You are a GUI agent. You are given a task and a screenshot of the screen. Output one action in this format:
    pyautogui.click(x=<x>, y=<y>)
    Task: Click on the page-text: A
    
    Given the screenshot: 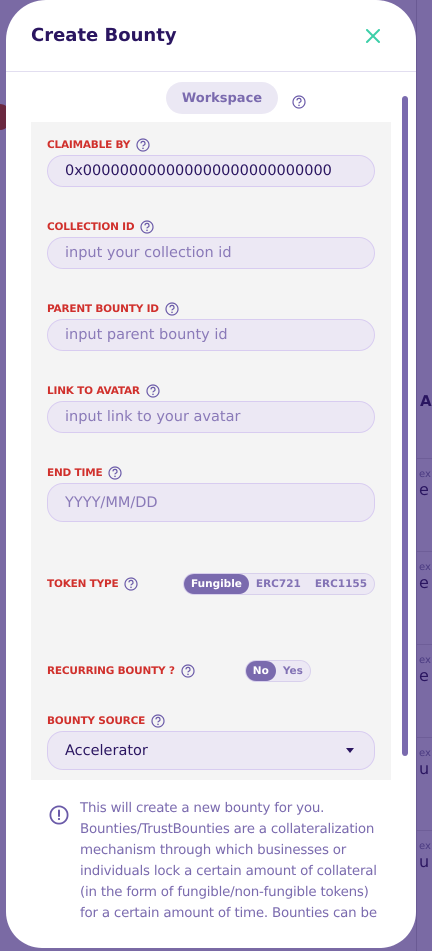 What is the action you would take?
    pyautogui.click(x=425, y=402)
    